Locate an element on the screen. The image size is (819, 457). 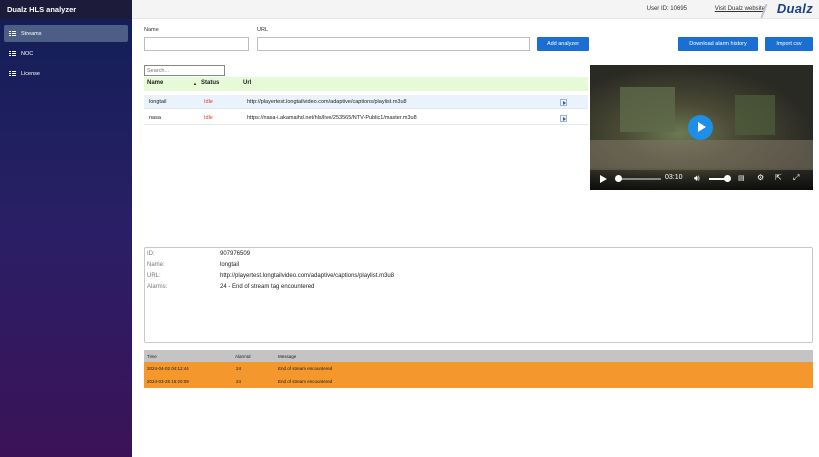
dualz-logo: Dualz is located at coordinates (794, 8).